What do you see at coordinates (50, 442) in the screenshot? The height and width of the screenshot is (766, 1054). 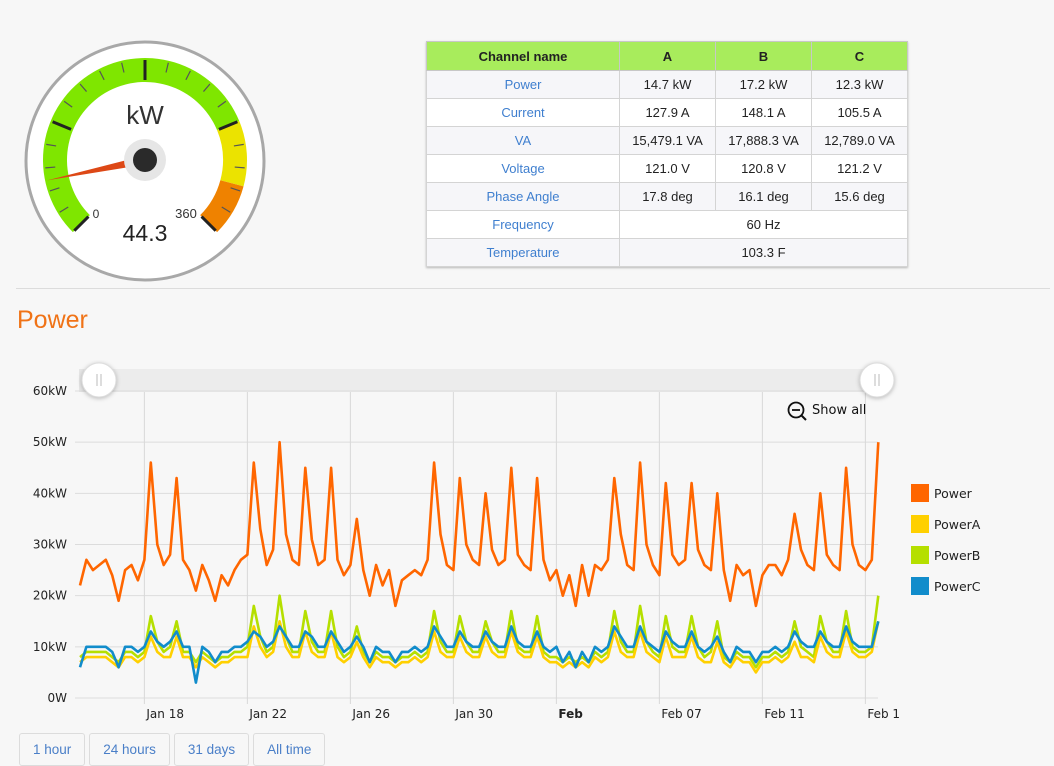 I see `y-tick-label: 50kW` at bounding box center [50, 442].